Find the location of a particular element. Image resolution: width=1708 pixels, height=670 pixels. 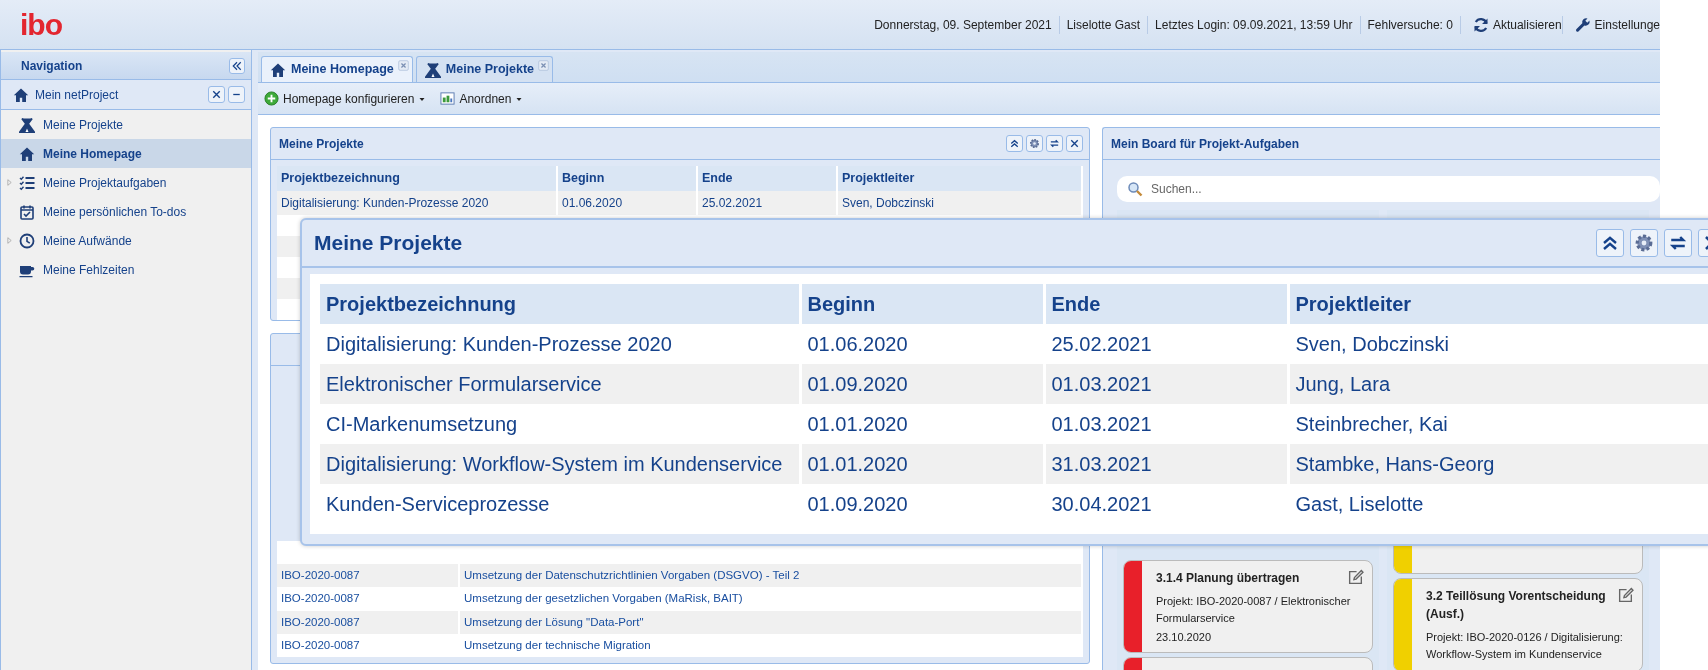

failed-attempts-text: Fehlversuche: 0 is located at coordinates (1409, 24).